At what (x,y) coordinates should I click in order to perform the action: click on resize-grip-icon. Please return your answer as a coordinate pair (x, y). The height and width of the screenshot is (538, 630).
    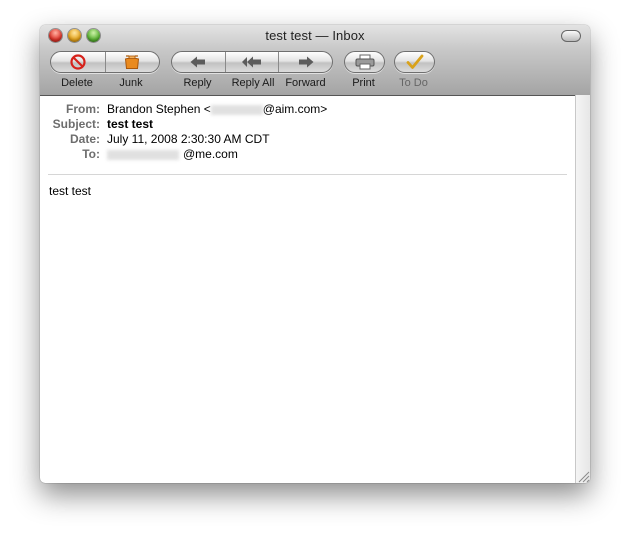
    Looking at the image, I should click on (582, 475).